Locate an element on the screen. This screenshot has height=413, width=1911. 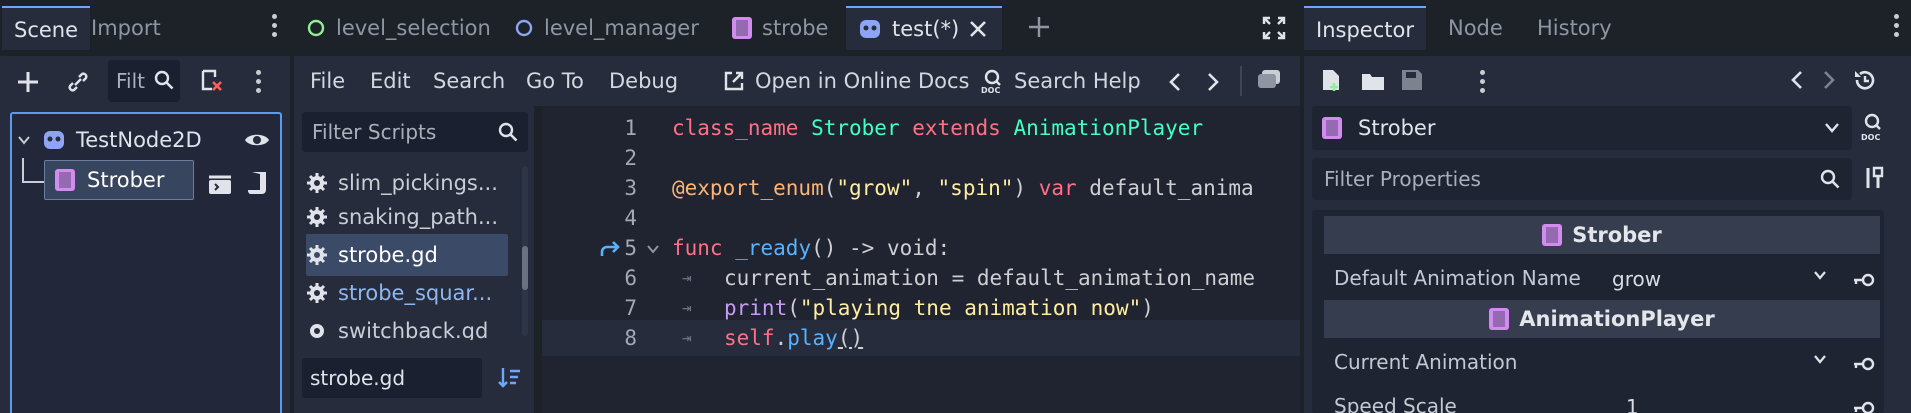
inspector-options-icon is located at coordinates (1483, 81).